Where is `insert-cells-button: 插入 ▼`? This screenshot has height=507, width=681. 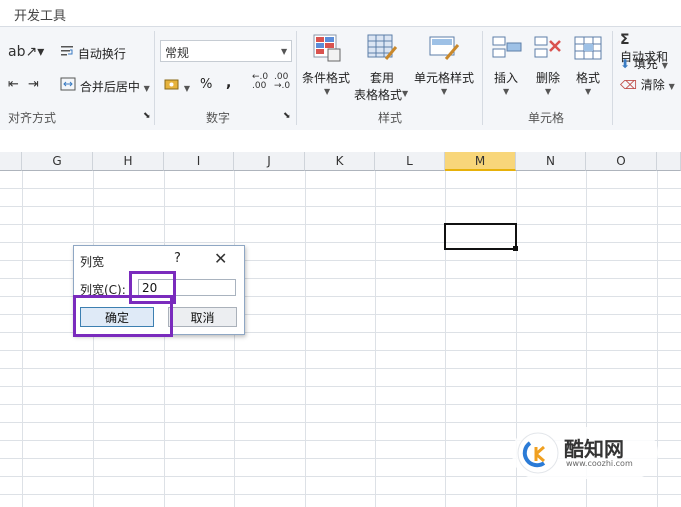 insert-cells-button: 插入 ▼ is located at coordinates (507, 66).